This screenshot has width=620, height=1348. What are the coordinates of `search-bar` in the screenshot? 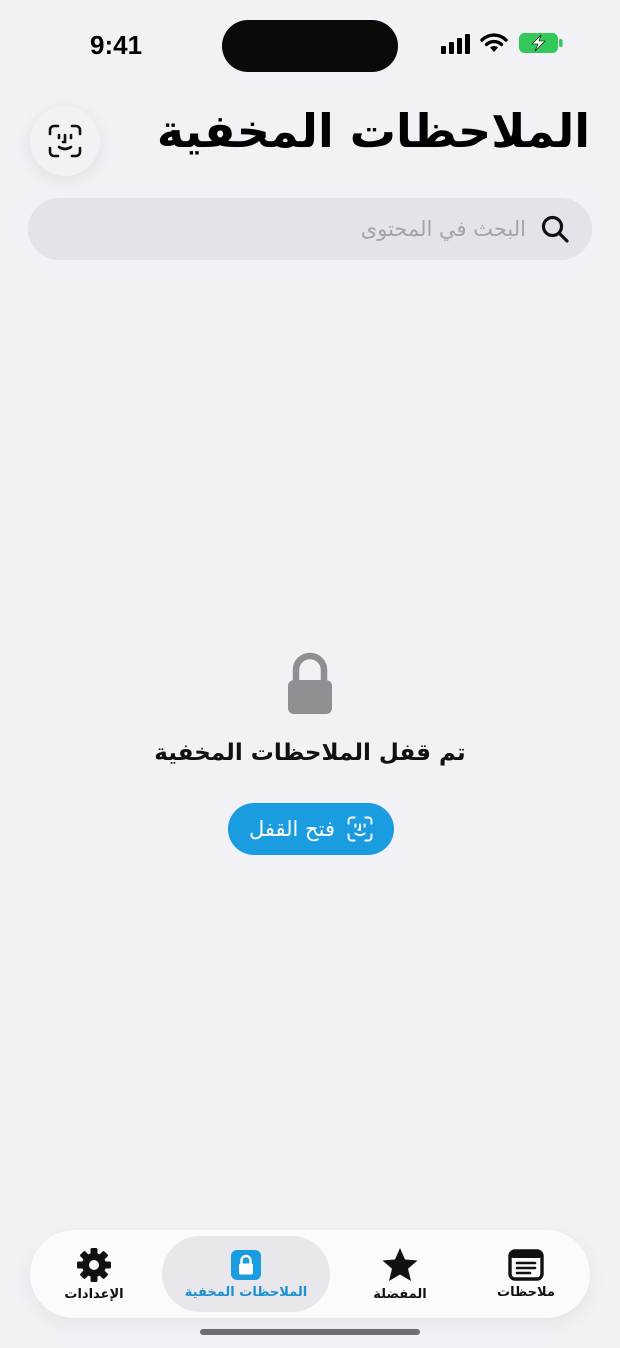 It's located at (310, 229).